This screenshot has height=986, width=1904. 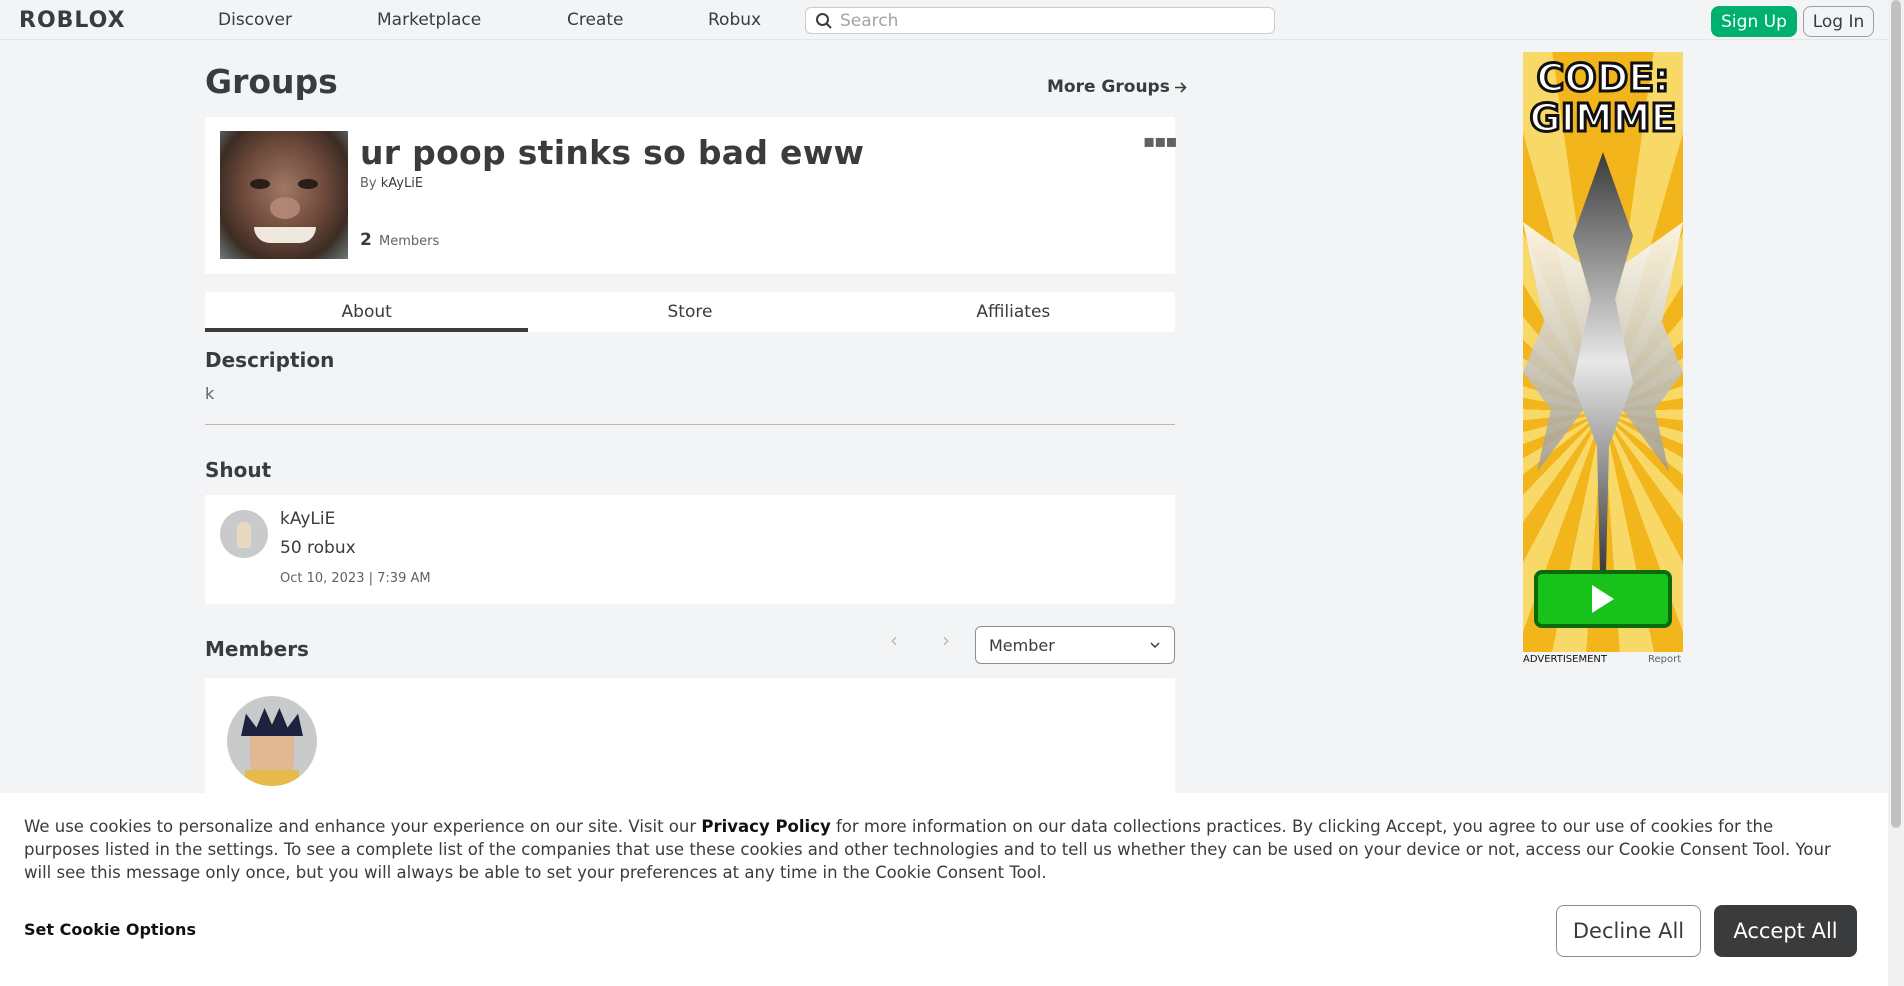 I want to click on tab-store: Store, so click(x=689, y=312).